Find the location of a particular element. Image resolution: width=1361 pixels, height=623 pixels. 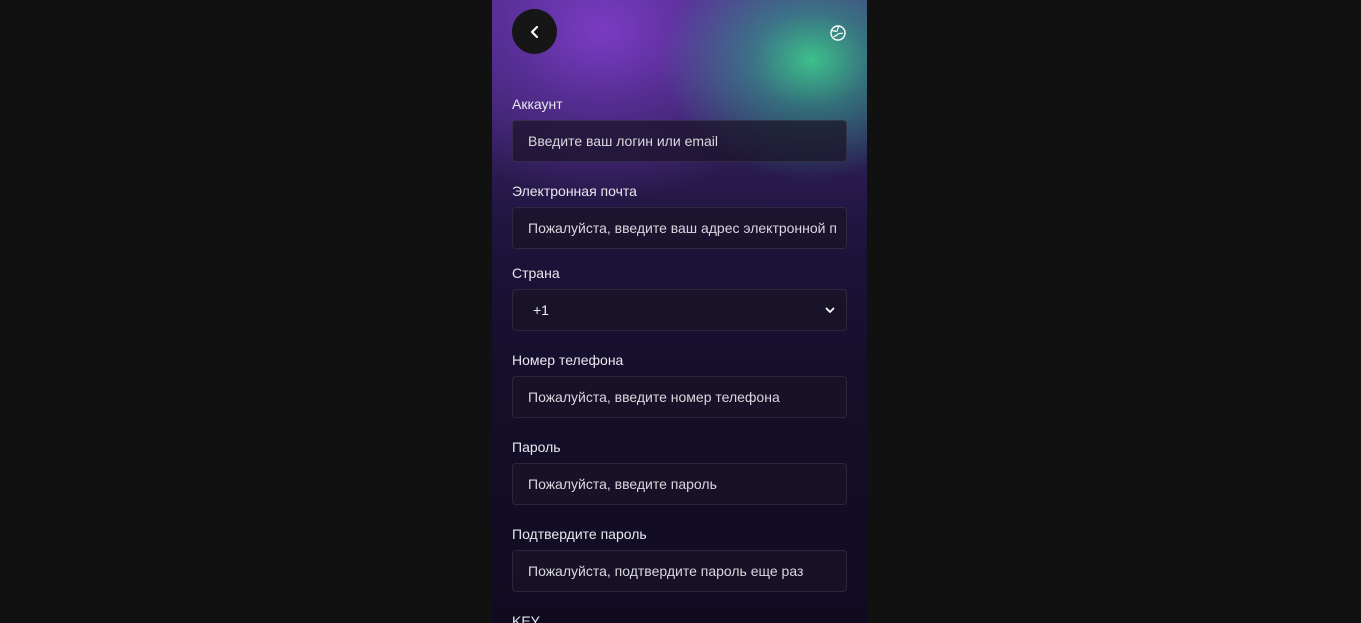

password-field: Пароль is located at coordinates (679, 471).